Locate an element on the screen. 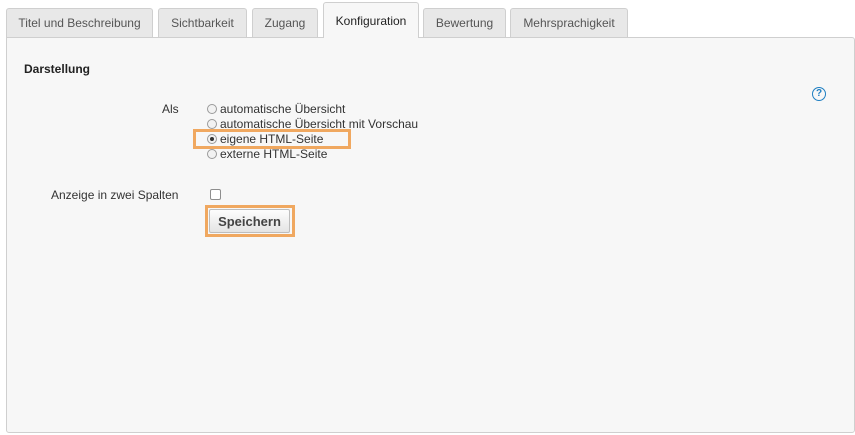 The image size is (855, 435). radio-option-externe-html-seite: externe HTML-Seite is located at coordinates (267, 154).